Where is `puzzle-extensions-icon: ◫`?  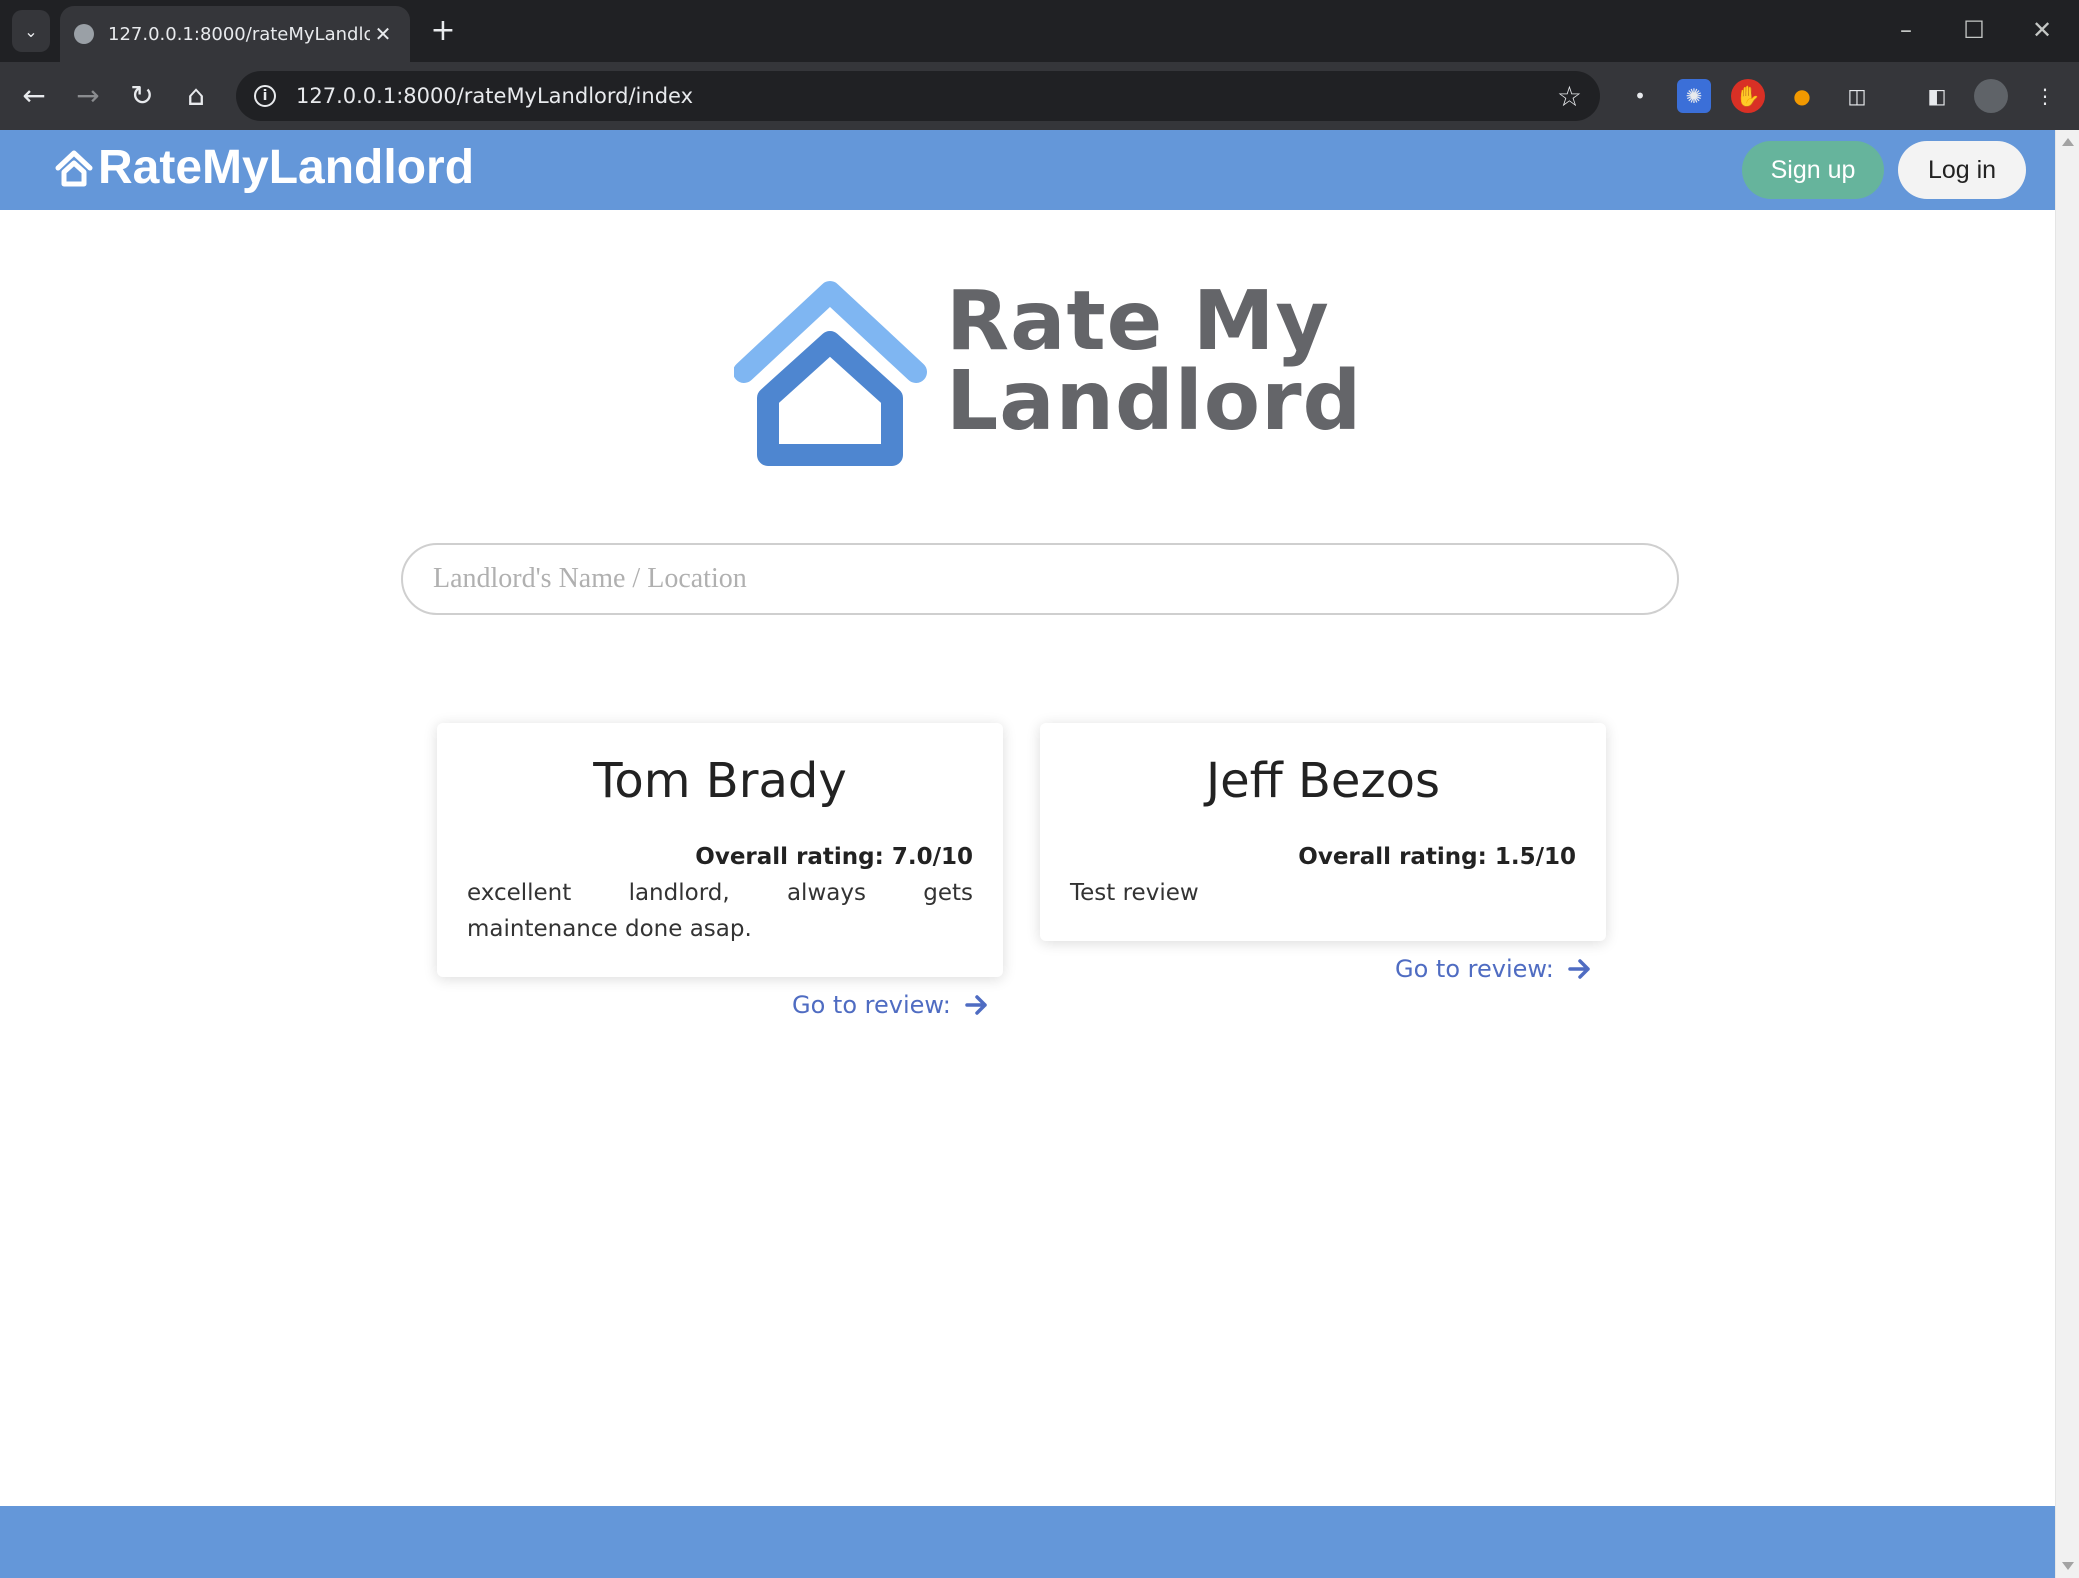 puzzle-extensions-icon: ◫ is located at coordinates (1857, 96).